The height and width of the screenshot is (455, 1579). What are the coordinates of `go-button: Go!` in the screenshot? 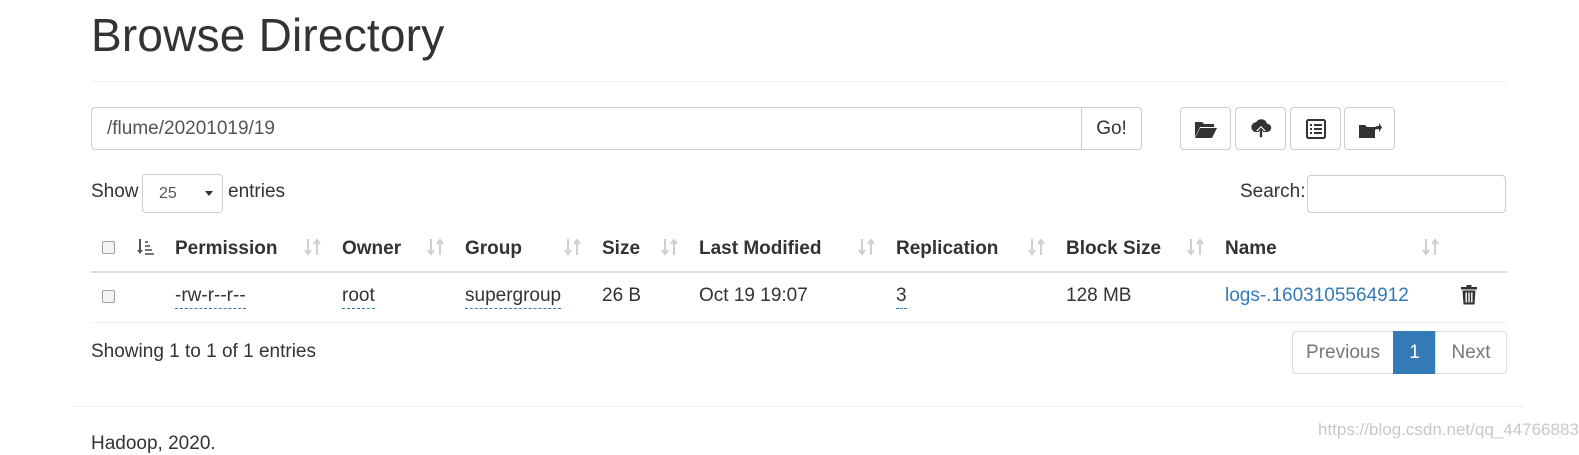 It's located at (1111, 128).